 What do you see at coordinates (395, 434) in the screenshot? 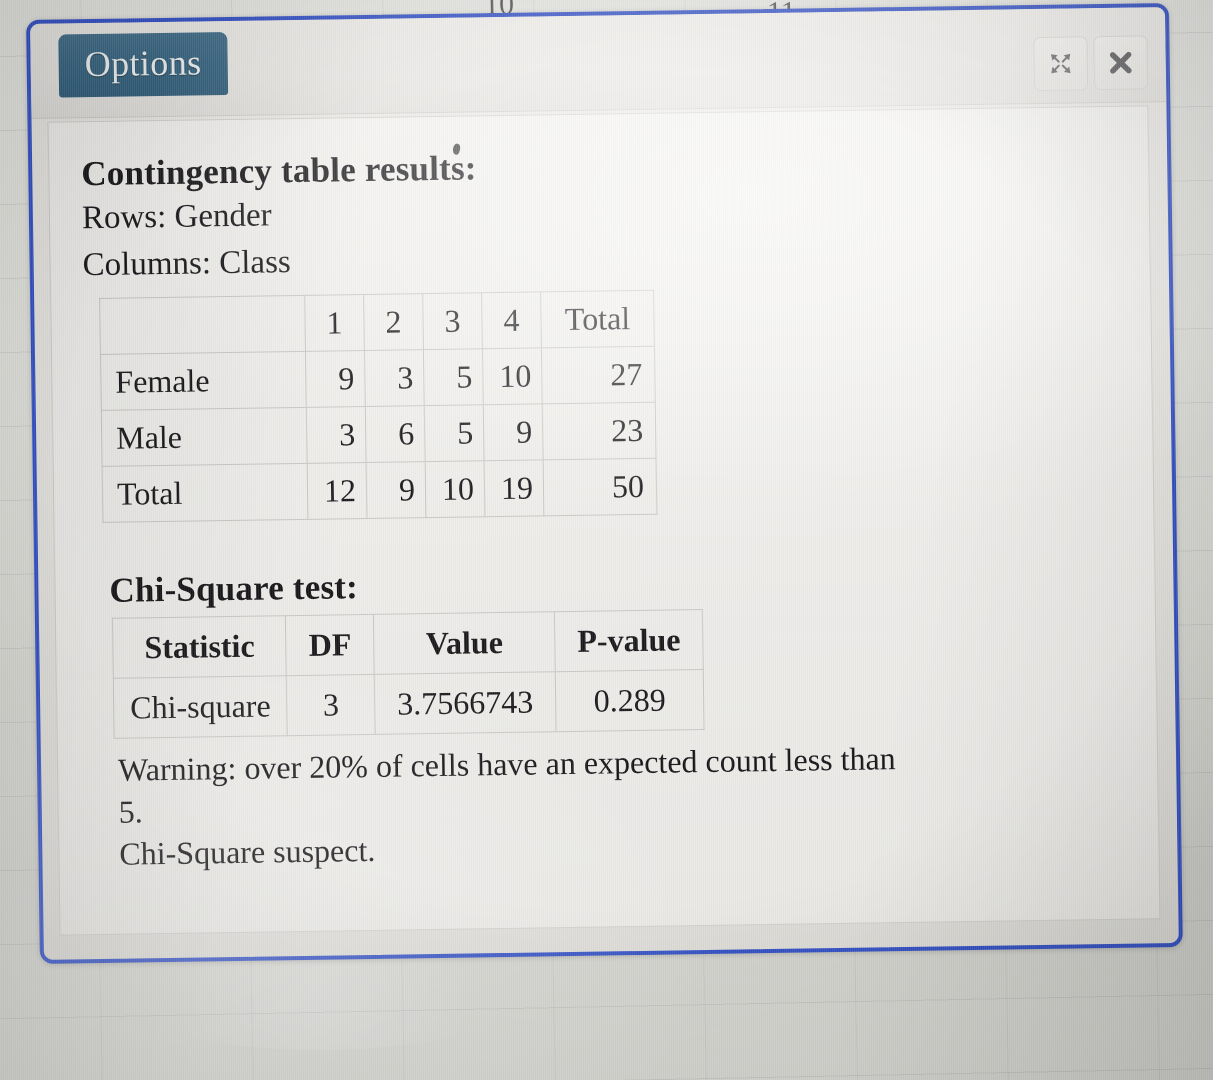
I see `cell-male-2: 6` at bounding box center [395, 434].